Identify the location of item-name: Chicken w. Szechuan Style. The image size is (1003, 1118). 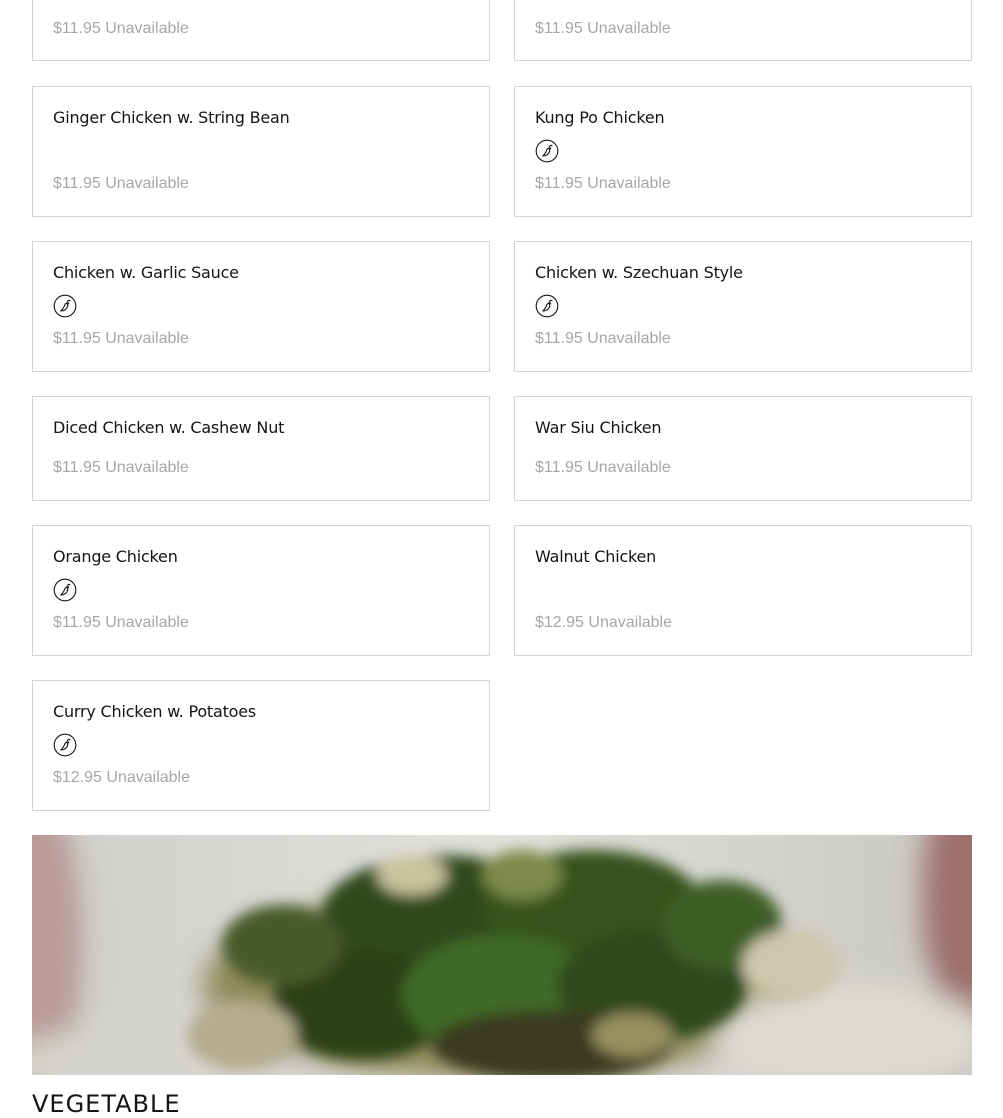
(639, 272).